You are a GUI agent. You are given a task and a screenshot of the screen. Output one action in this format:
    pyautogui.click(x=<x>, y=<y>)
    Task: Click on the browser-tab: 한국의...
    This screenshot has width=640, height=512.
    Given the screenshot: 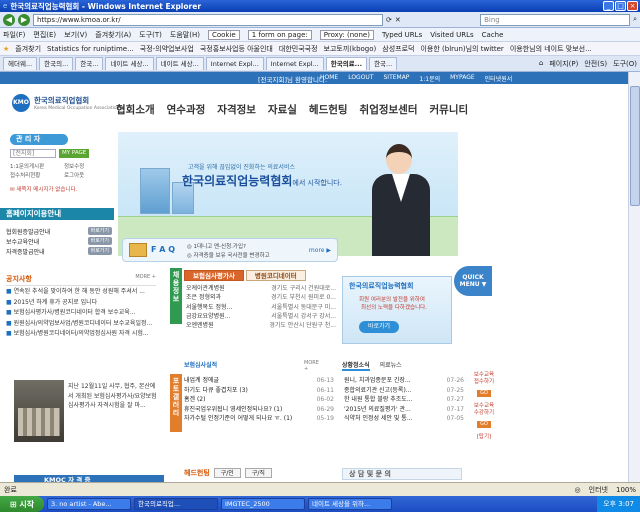 What is the action you would take?
    pyautogui.click(x=56, y=63)
    